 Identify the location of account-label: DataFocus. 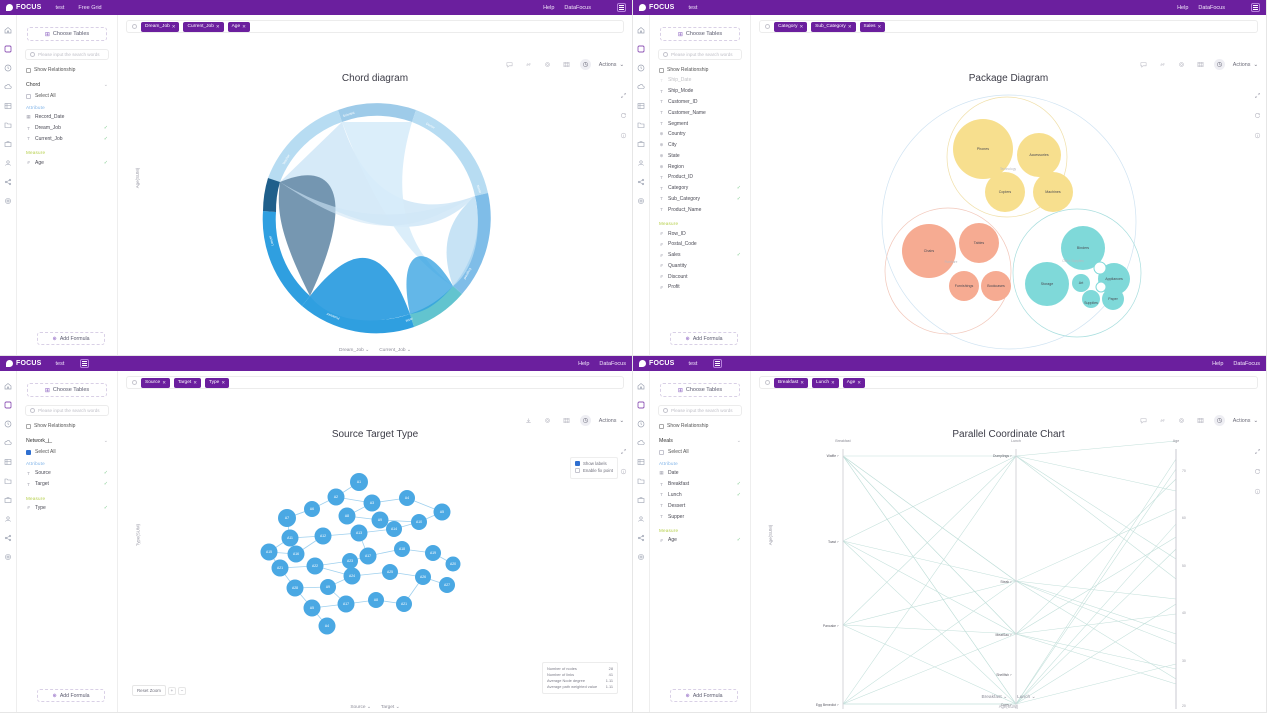
(577, 8).